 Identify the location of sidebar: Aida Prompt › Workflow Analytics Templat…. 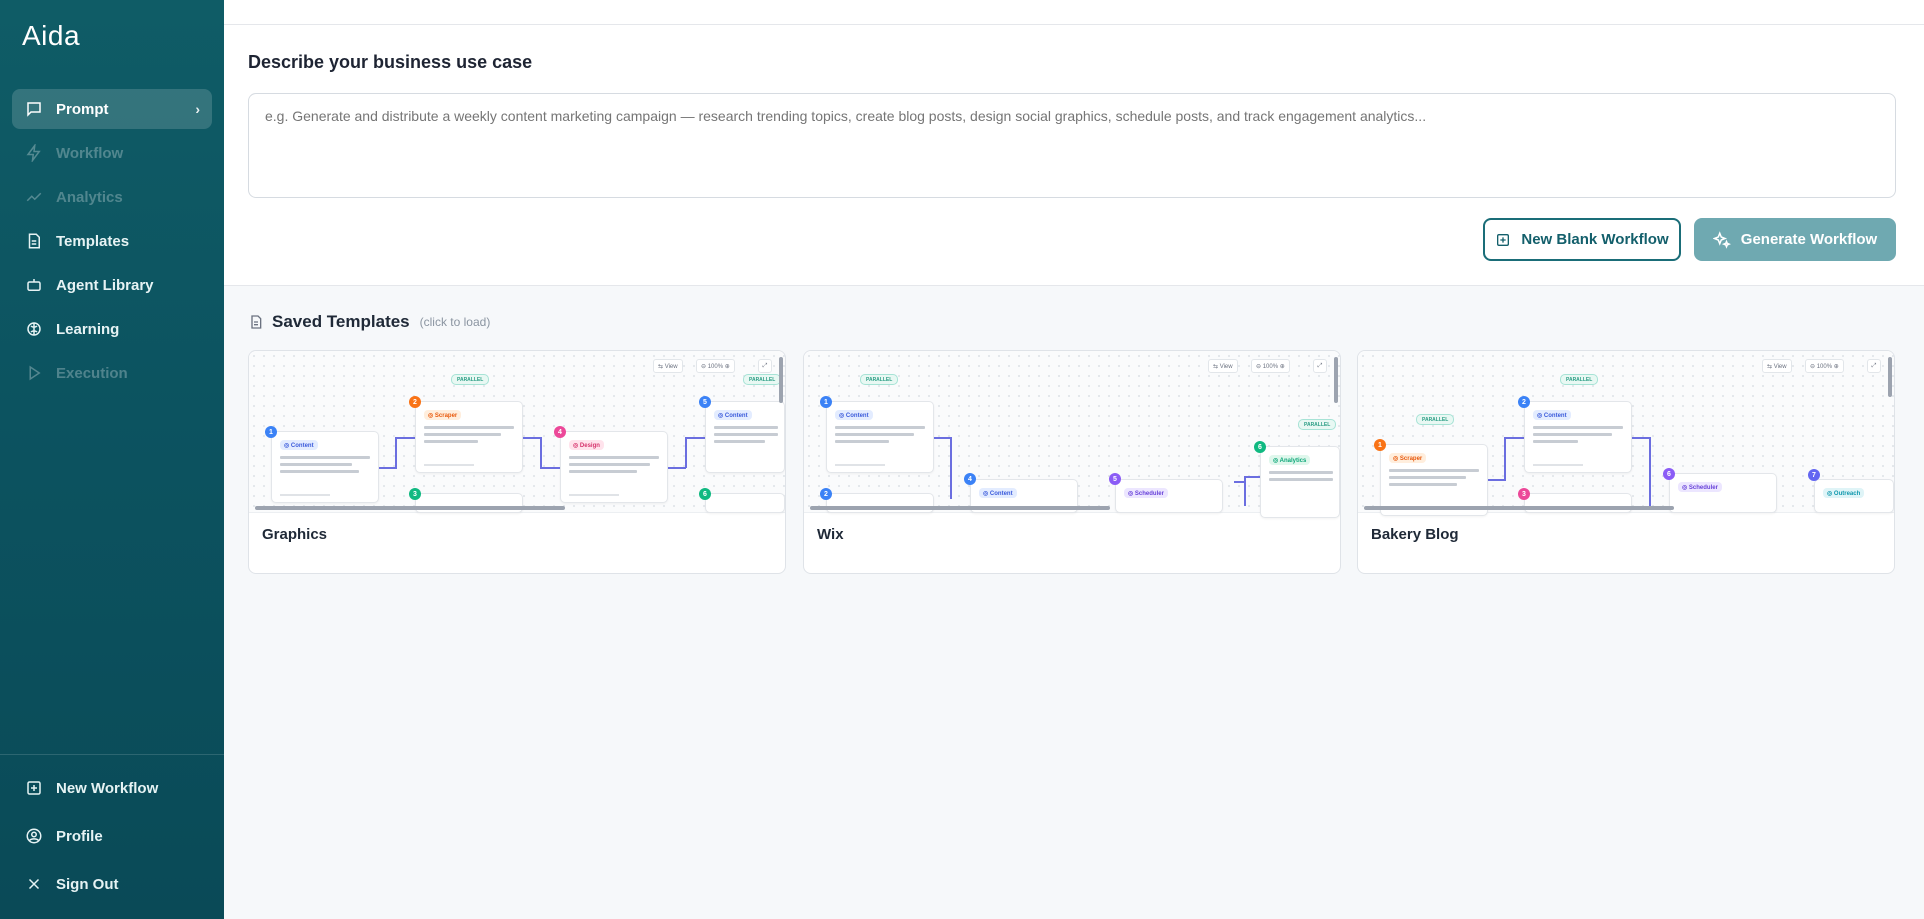
(112, 459).